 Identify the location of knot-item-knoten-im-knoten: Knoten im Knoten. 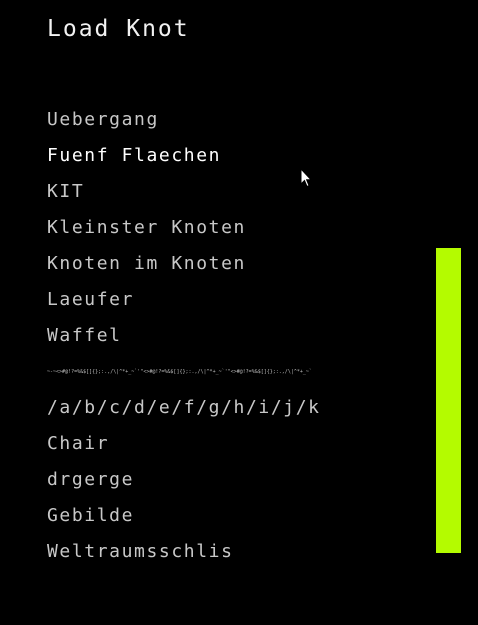
(237, 264).